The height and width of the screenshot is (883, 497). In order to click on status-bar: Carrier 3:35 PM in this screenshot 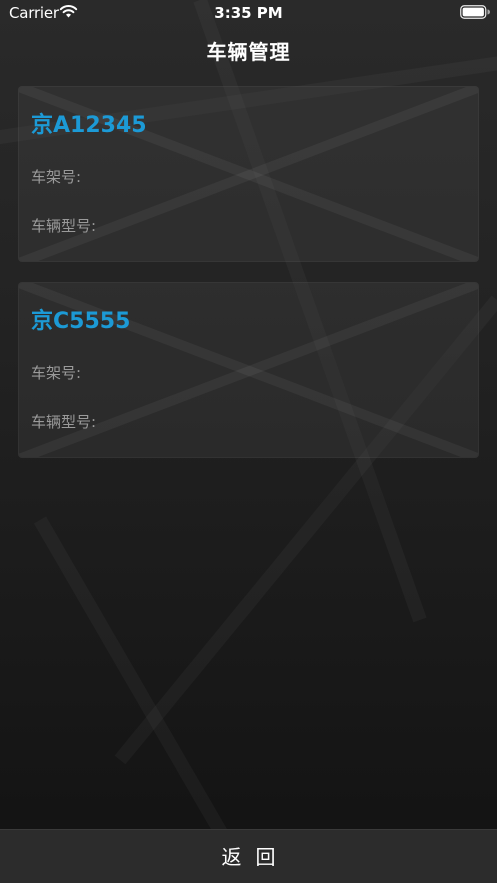, I will do `click(248, 13)`.